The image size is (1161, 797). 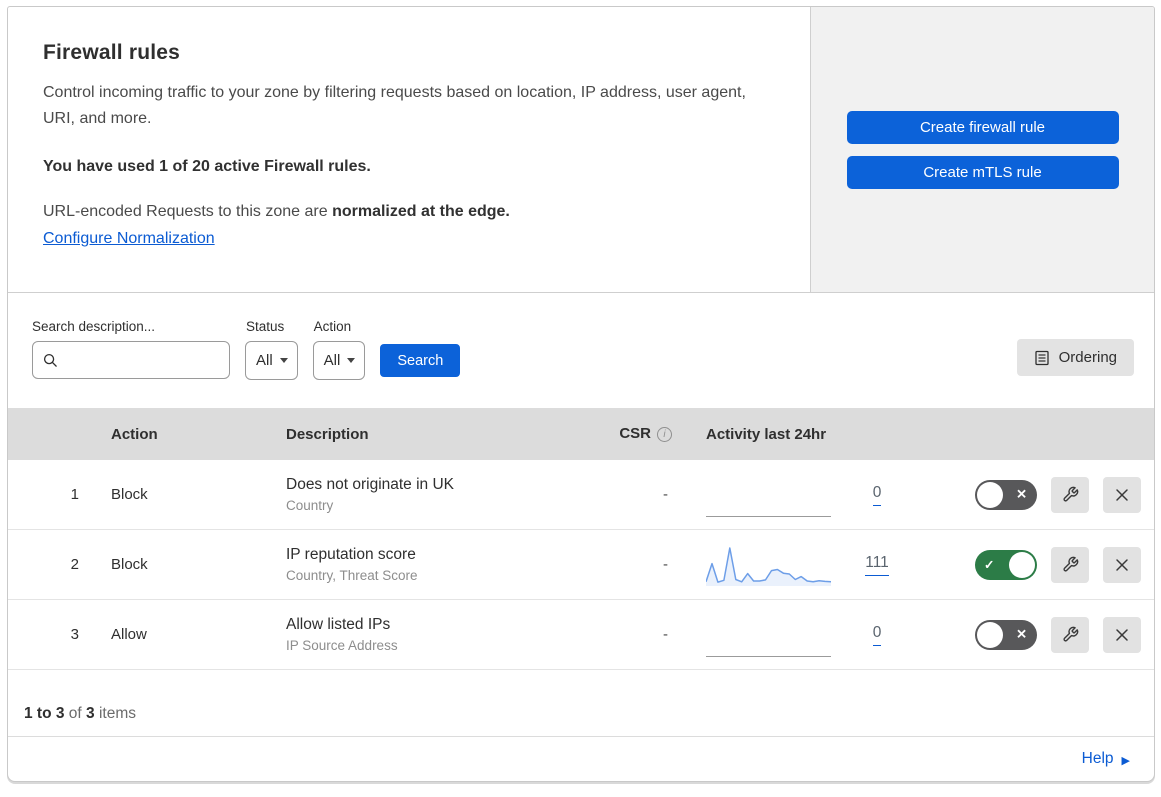 I want to click on action-dropdown: All, so click(x=339, y=360).